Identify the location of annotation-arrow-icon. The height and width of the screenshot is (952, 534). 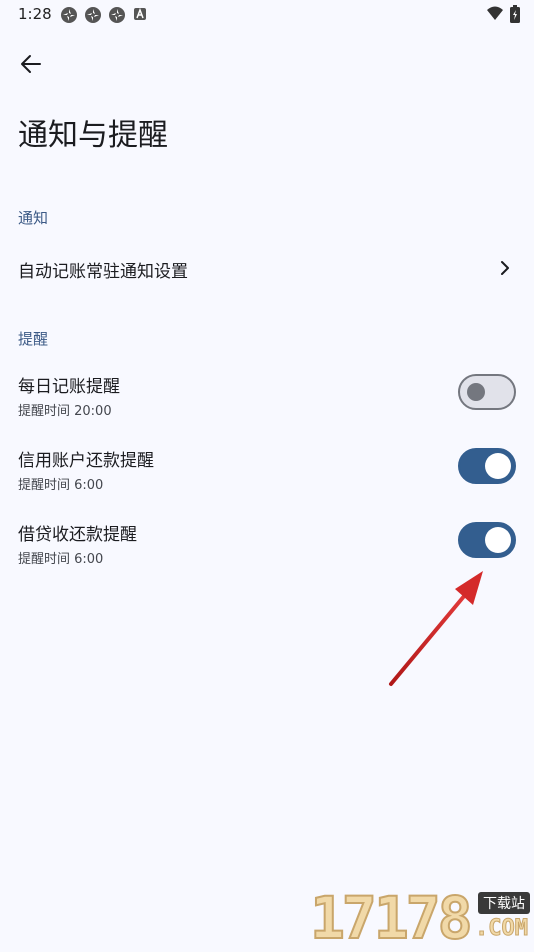
(436, 628).